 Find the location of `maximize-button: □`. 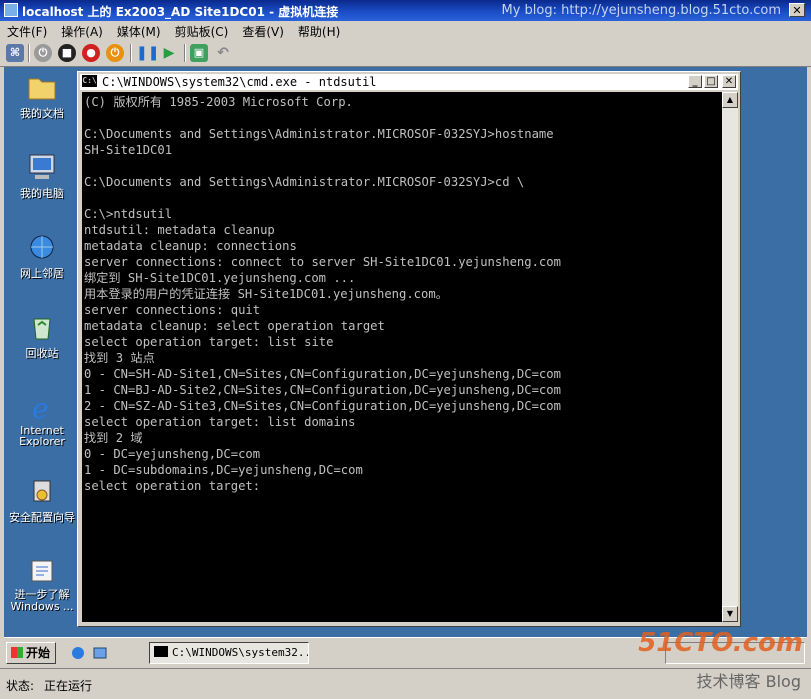

maximize-button: □ is located at coordinates (711, 81).